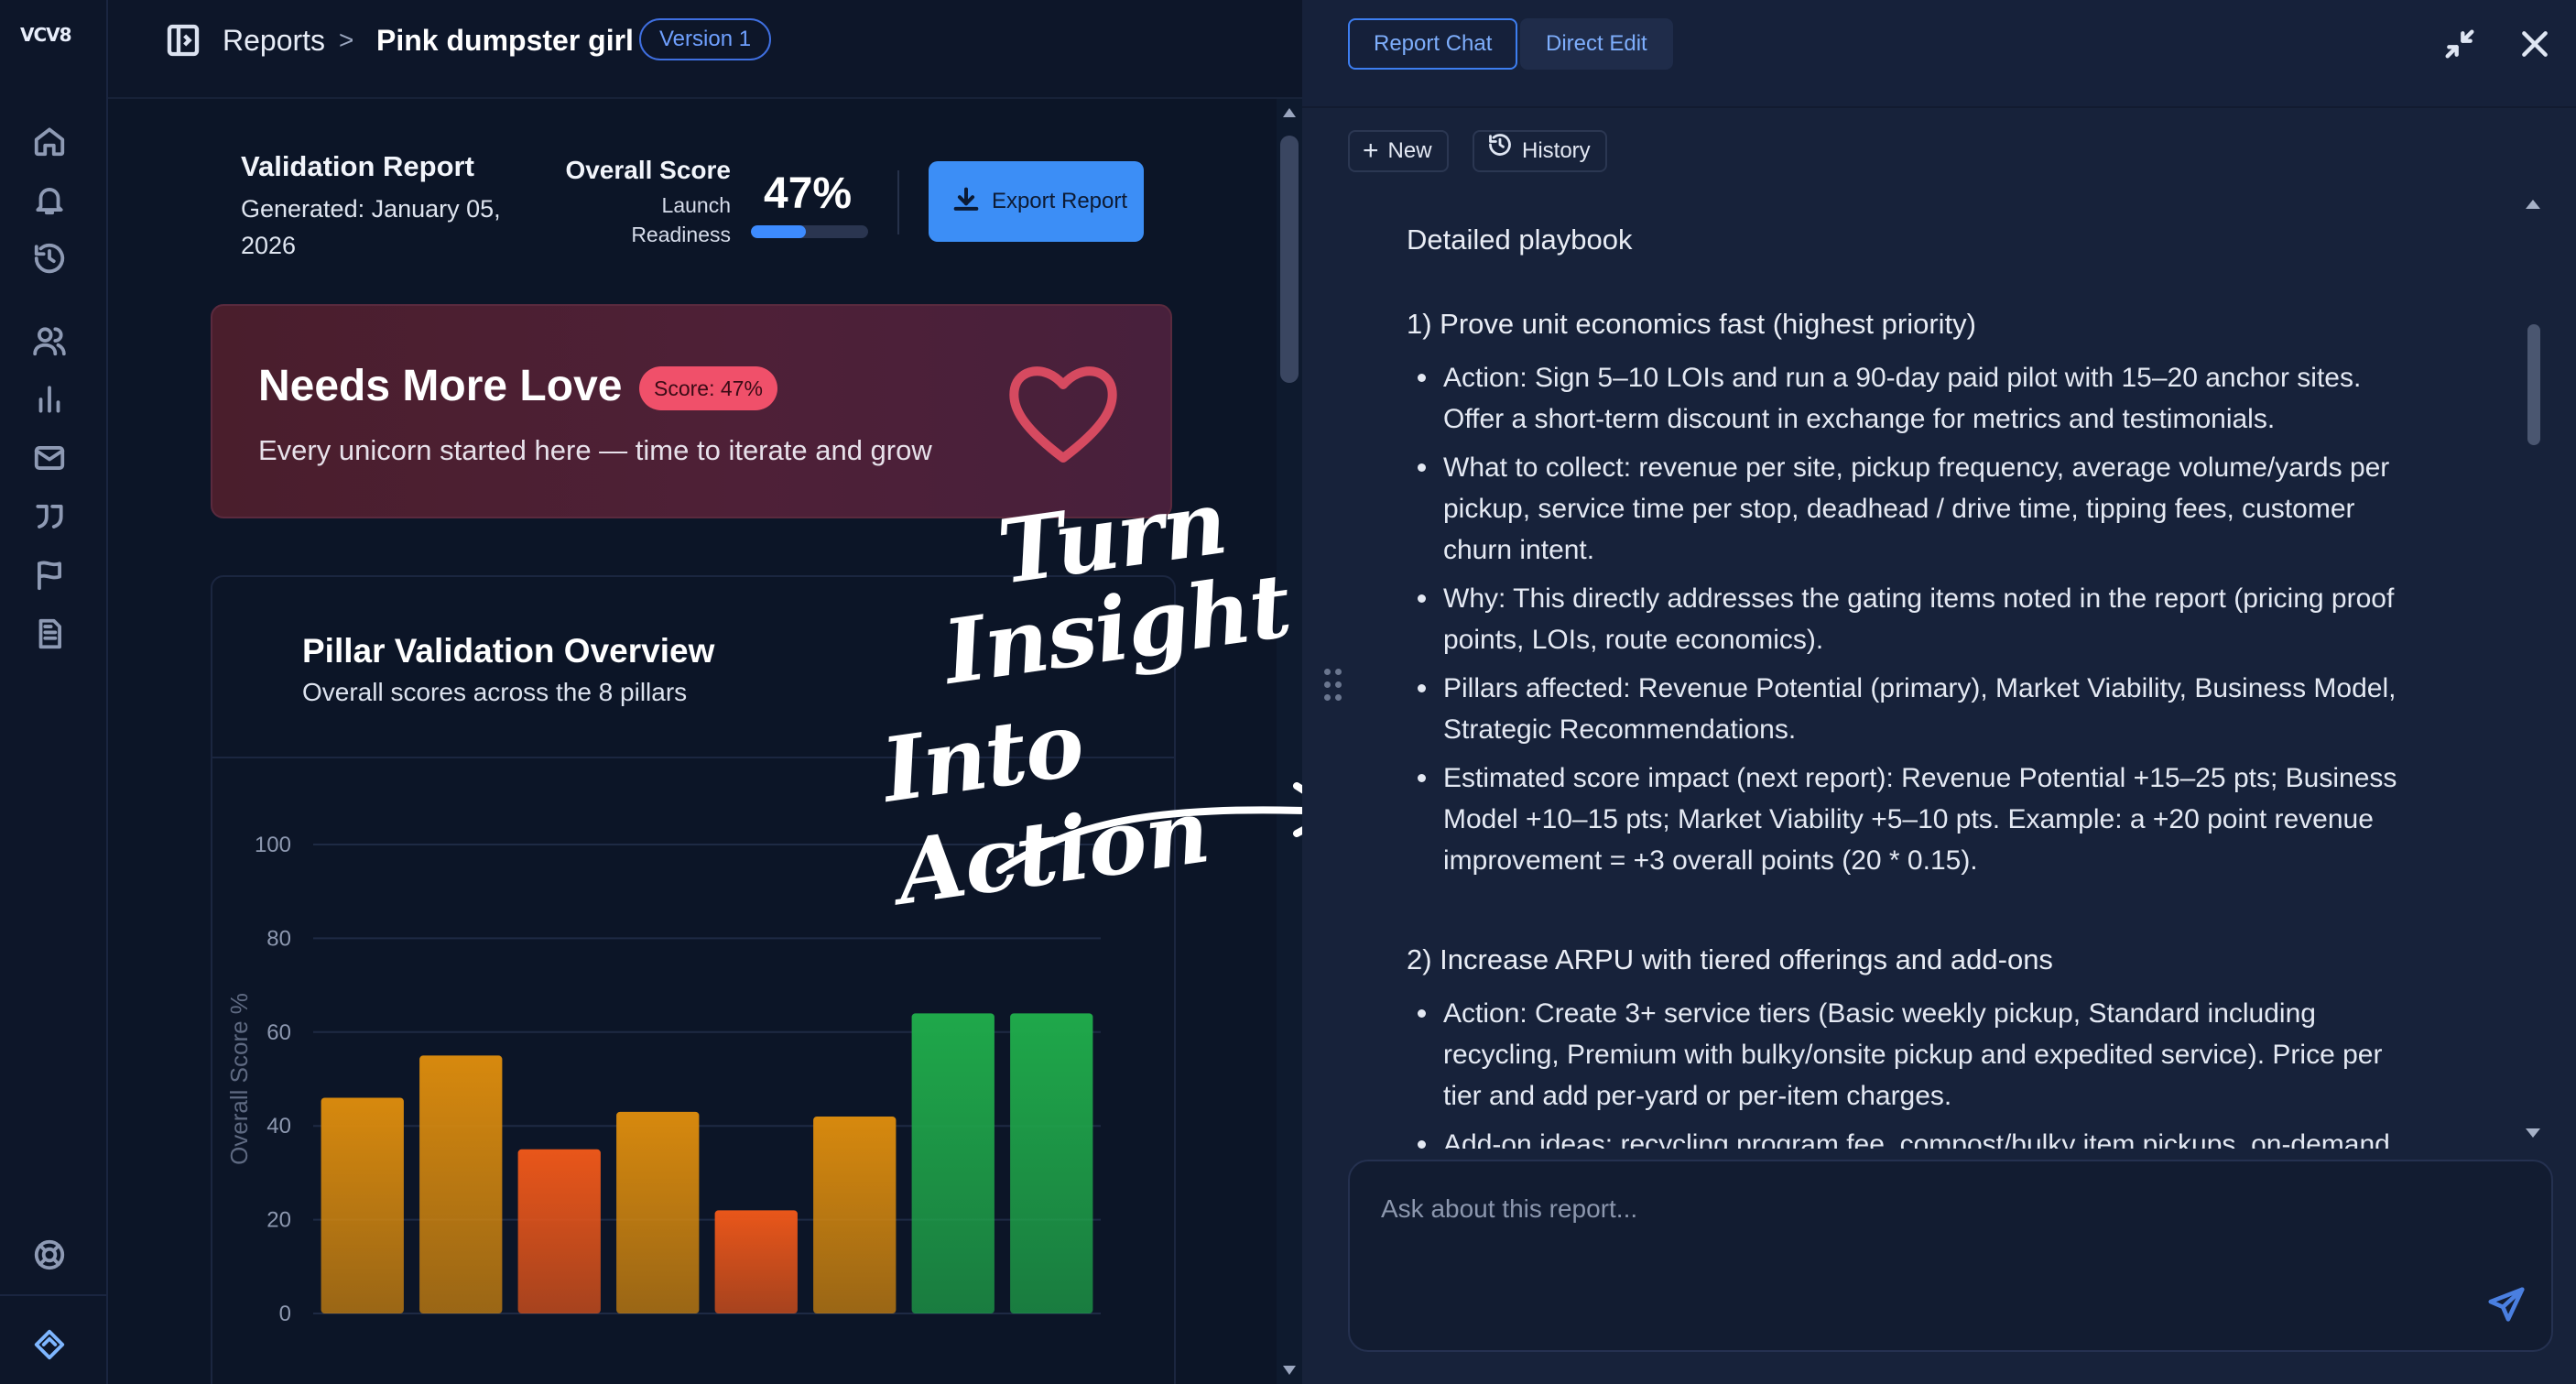  I want to click on heart-icon, so click(1063, 414).